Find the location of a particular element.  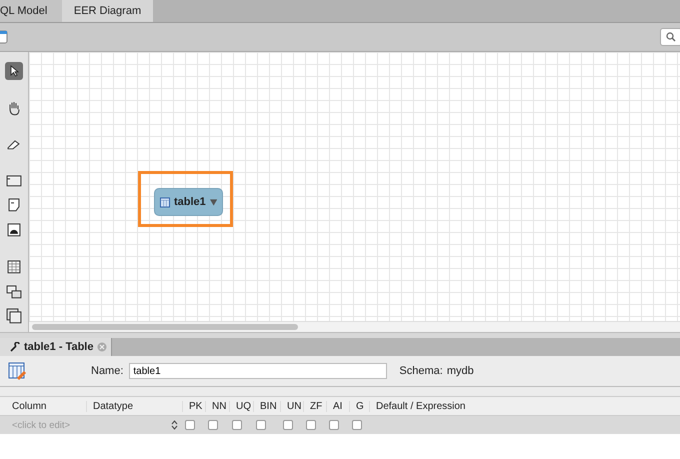

schema-label: Schema: is located at coordinates (421, 371).